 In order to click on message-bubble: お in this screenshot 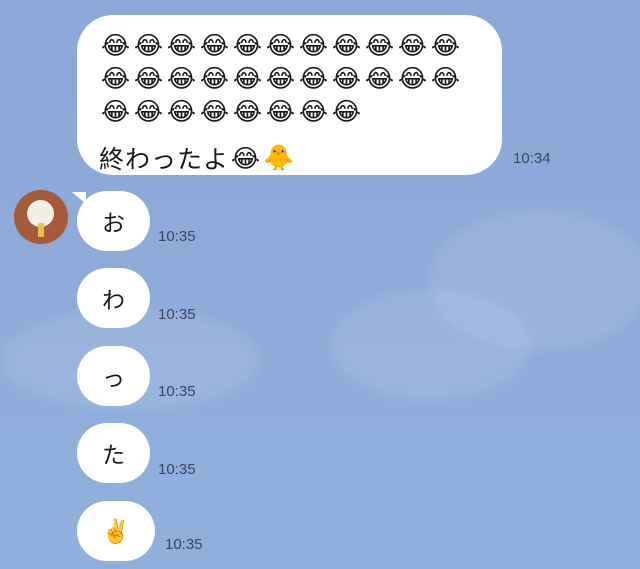, I will do `click(113, 221)`.